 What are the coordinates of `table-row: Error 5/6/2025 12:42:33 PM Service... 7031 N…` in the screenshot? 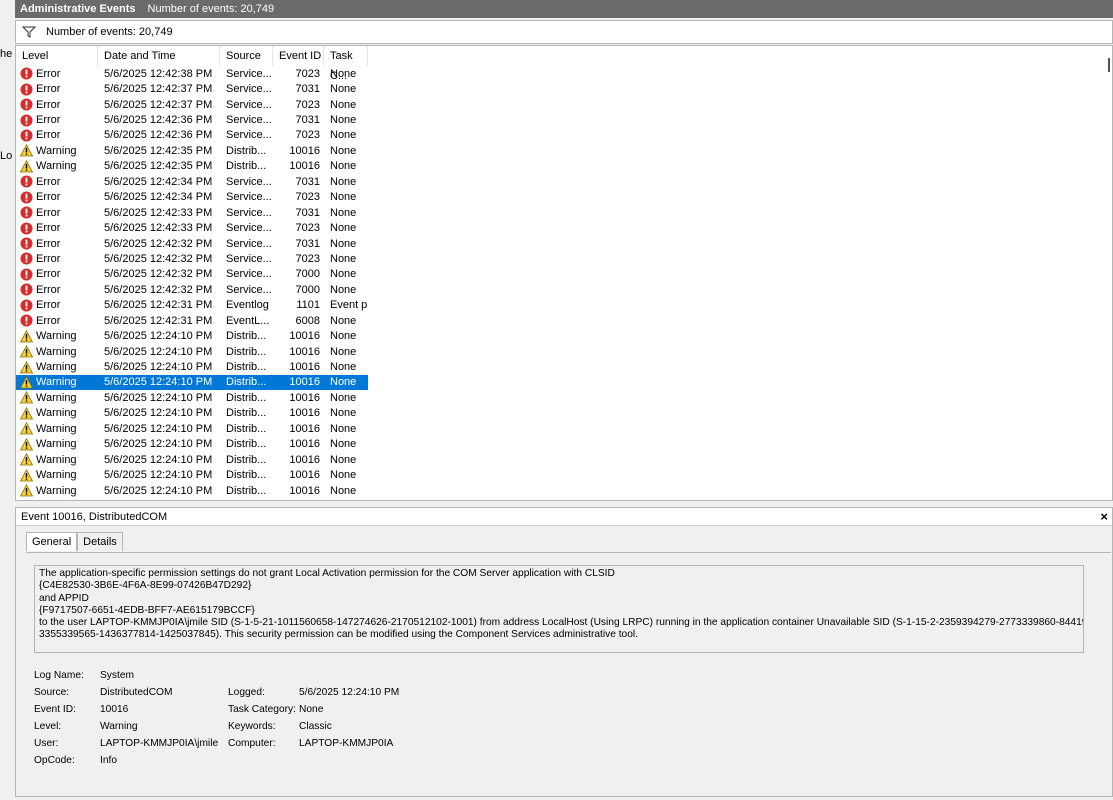 It's located at (192, 212).